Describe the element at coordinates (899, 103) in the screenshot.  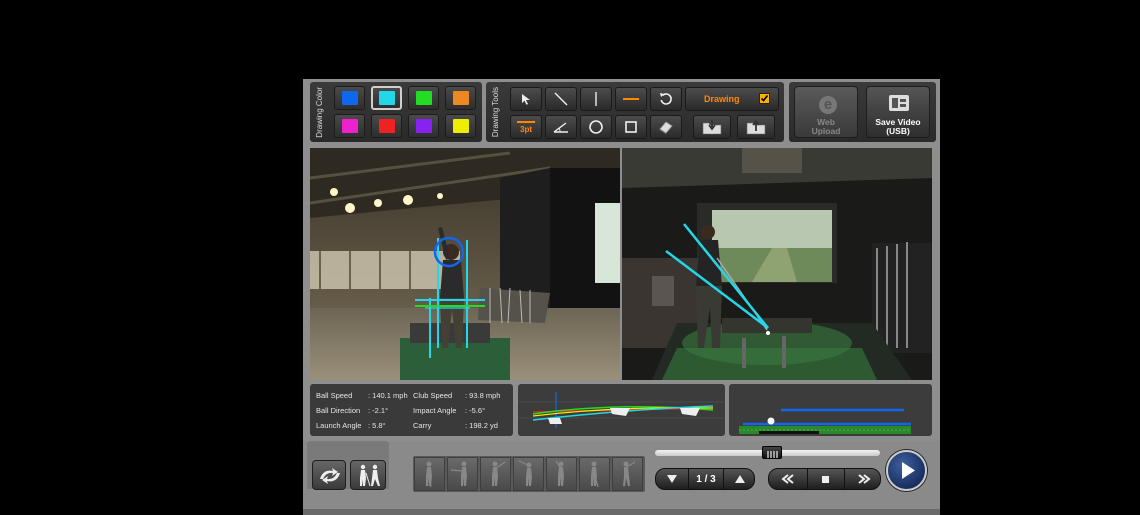
I see `usb-save-icon` at that location.